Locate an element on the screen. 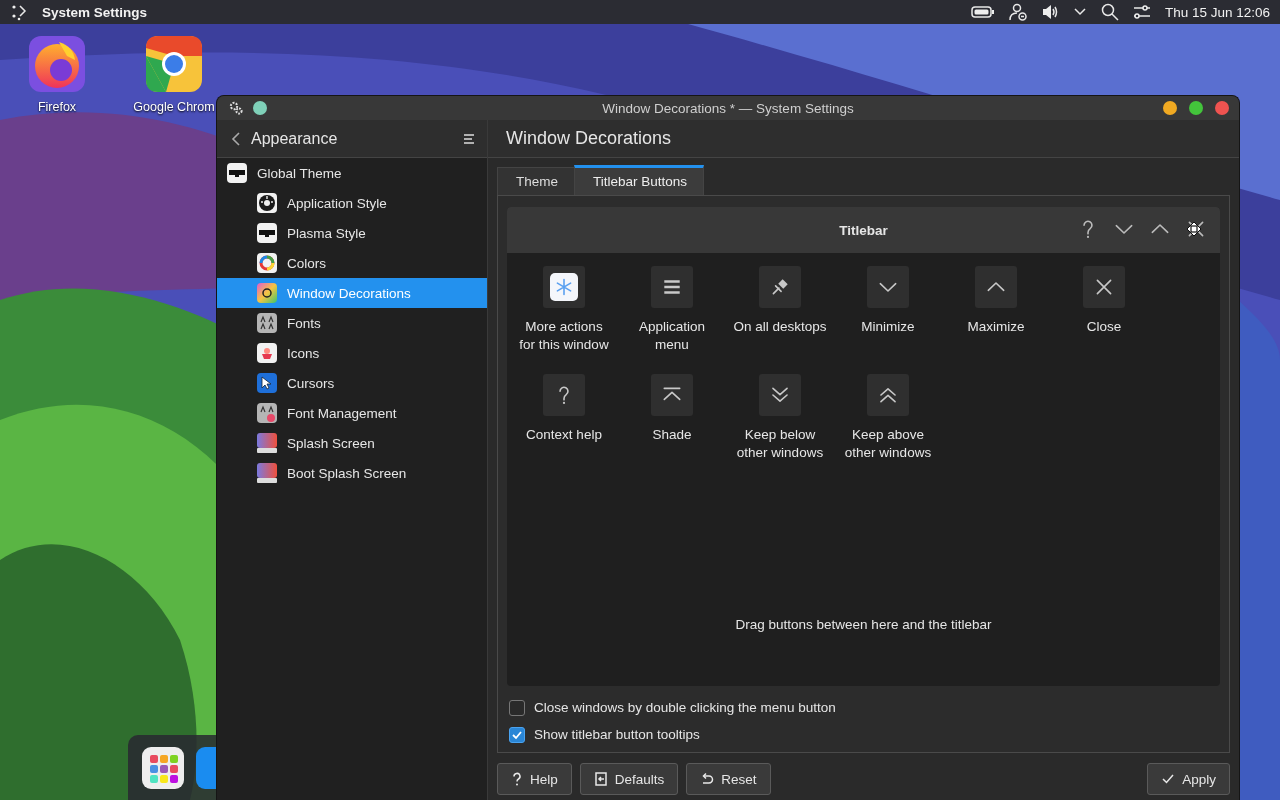  active-app-title: System Settings is located at coordinates (95, 12).